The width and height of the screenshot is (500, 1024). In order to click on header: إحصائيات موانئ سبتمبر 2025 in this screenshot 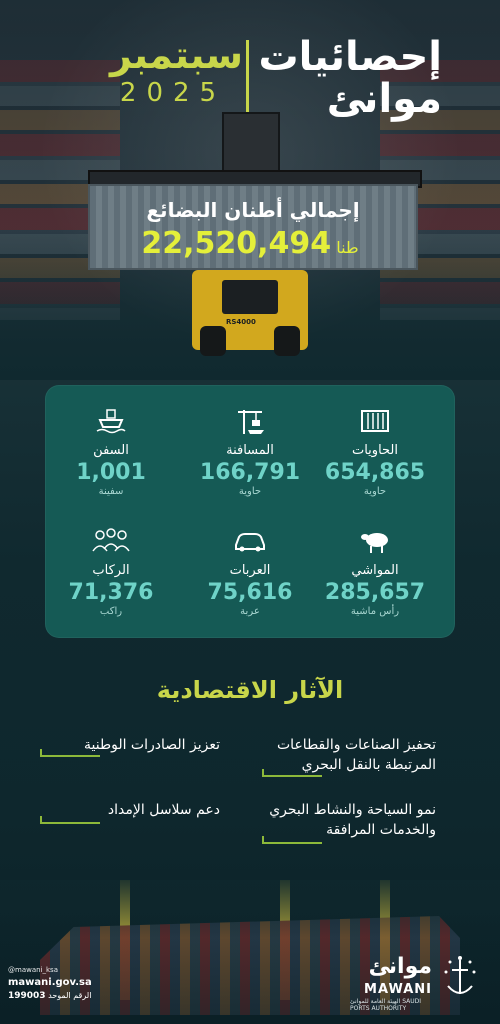, I will do `click(250, 74)`.